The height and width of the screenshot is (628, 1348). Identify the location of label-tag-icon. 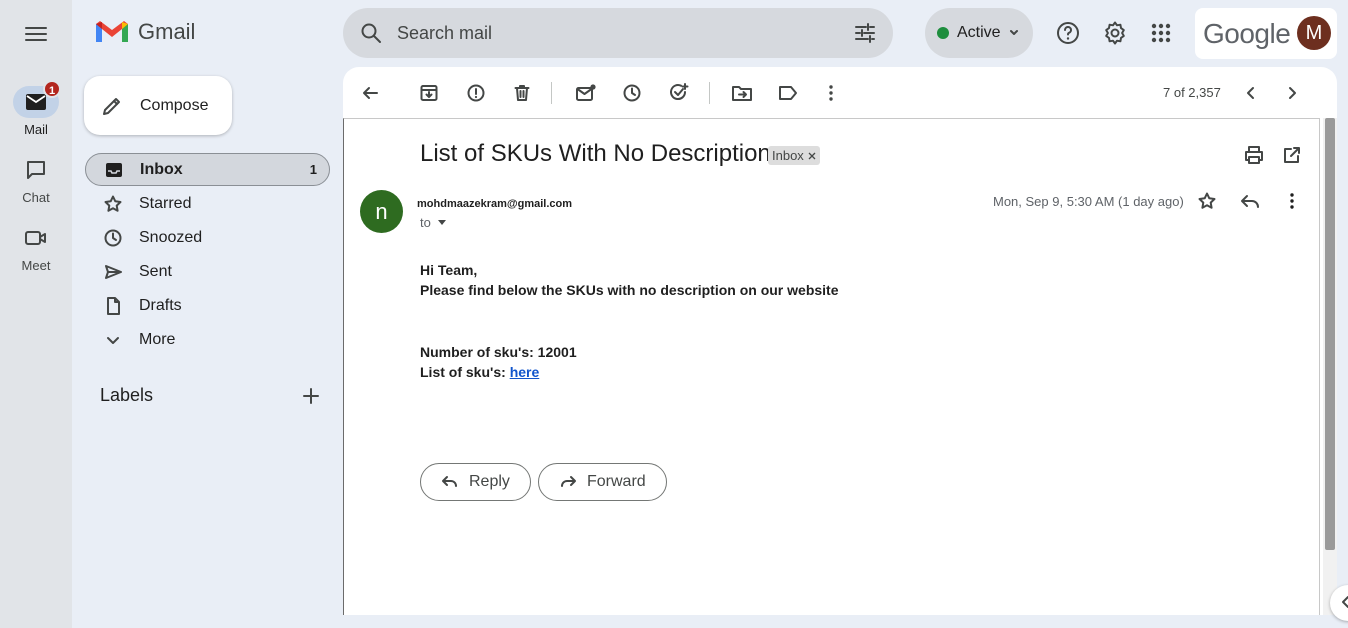
(788, 93).